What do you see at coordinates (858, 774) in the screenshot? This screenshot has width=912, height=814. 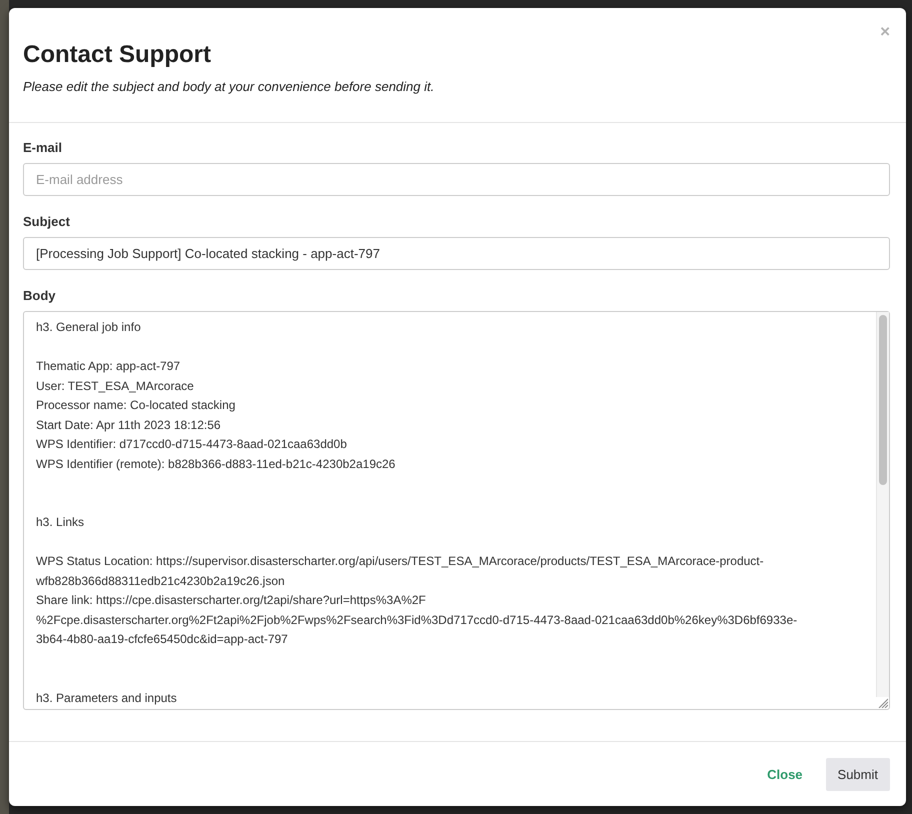 I see `submit-button: Submit` at bounding box center [858, 774].